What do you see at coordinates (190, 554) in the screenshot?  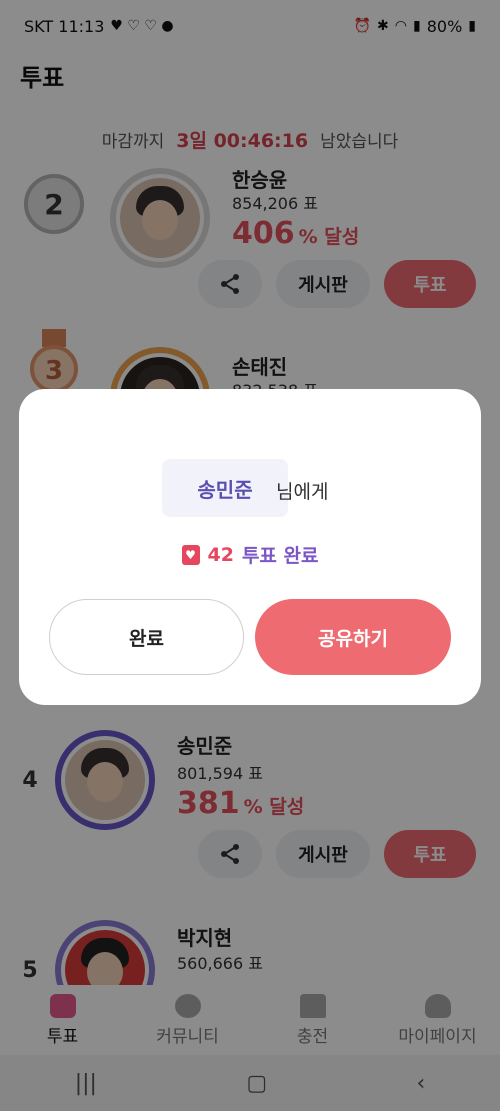 I see `heart-icon: ♥` at bounding box center [190, 554].